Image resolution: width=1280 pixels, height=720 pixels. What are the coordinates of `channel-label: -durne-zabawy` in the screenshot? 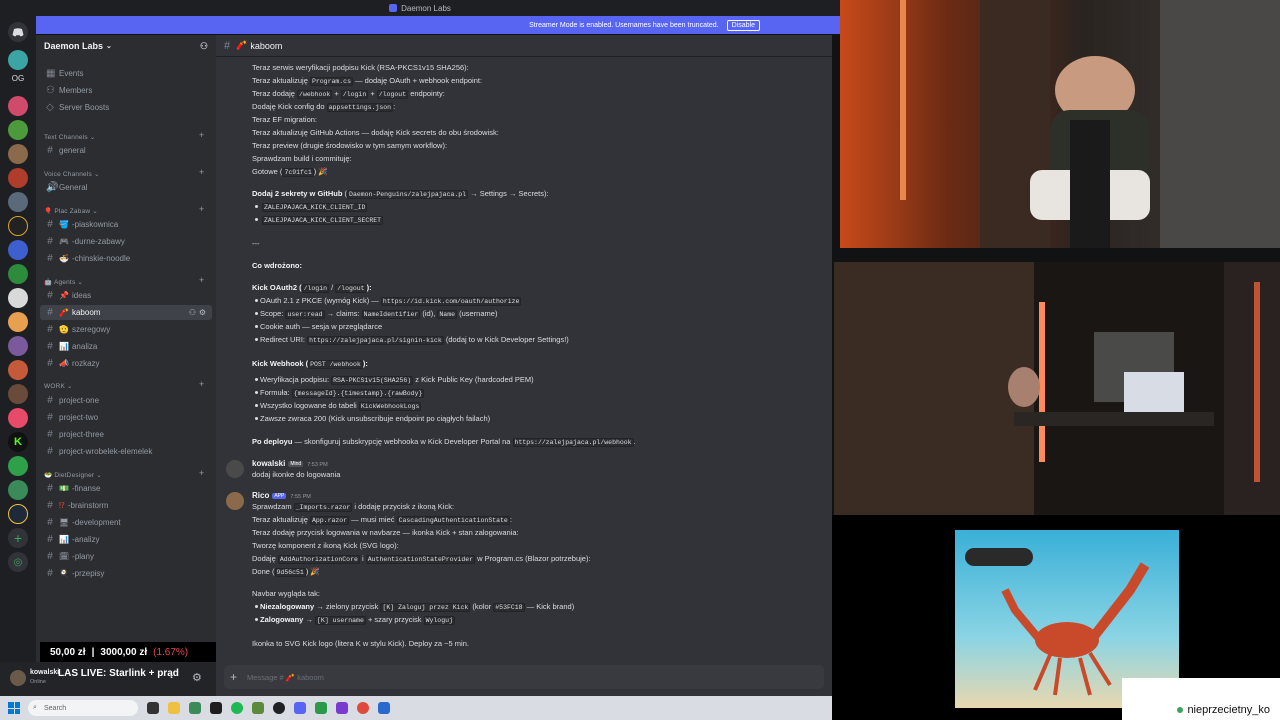 It's located at (98, 241).